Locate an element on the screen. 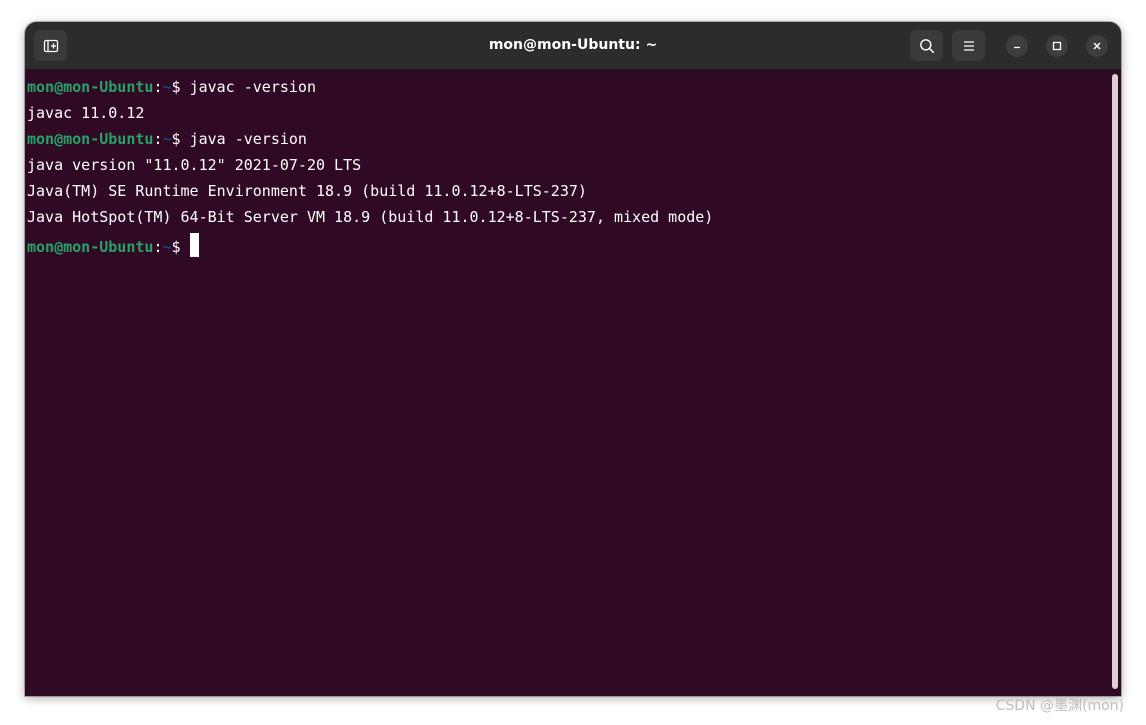  menu-button is located at coordinates (968, 45).